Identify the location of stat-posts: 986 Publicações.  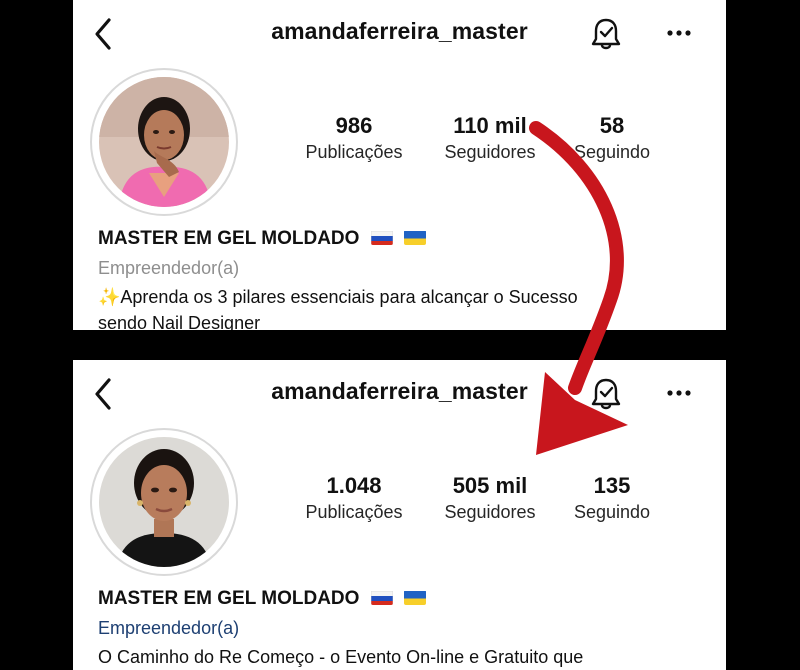
(354, 138).